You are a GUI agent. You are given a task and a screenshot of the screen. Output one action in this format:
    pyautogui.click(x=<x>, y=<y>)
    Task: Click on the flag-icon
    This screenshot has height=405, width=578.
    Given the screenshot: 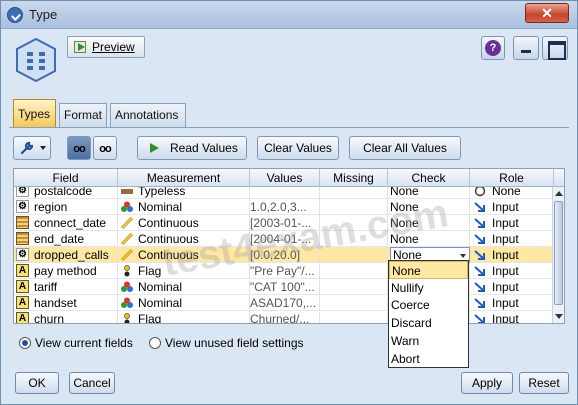 What is the action you would take?
    pyautogui.click(x=127, y=318)
    